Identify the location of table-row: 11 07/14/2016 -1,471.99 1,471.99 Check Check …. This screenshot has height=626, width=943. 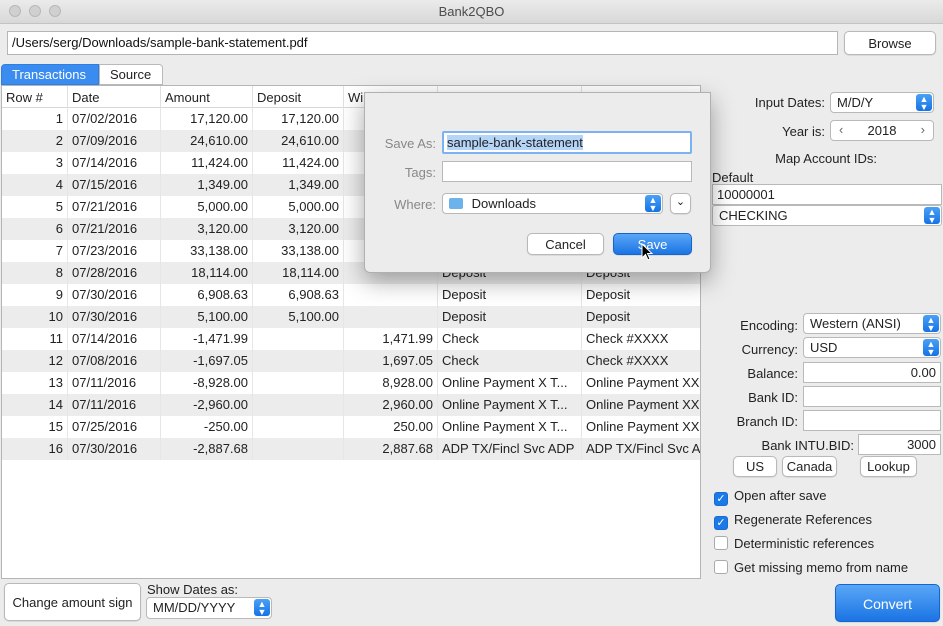
(351, 339).